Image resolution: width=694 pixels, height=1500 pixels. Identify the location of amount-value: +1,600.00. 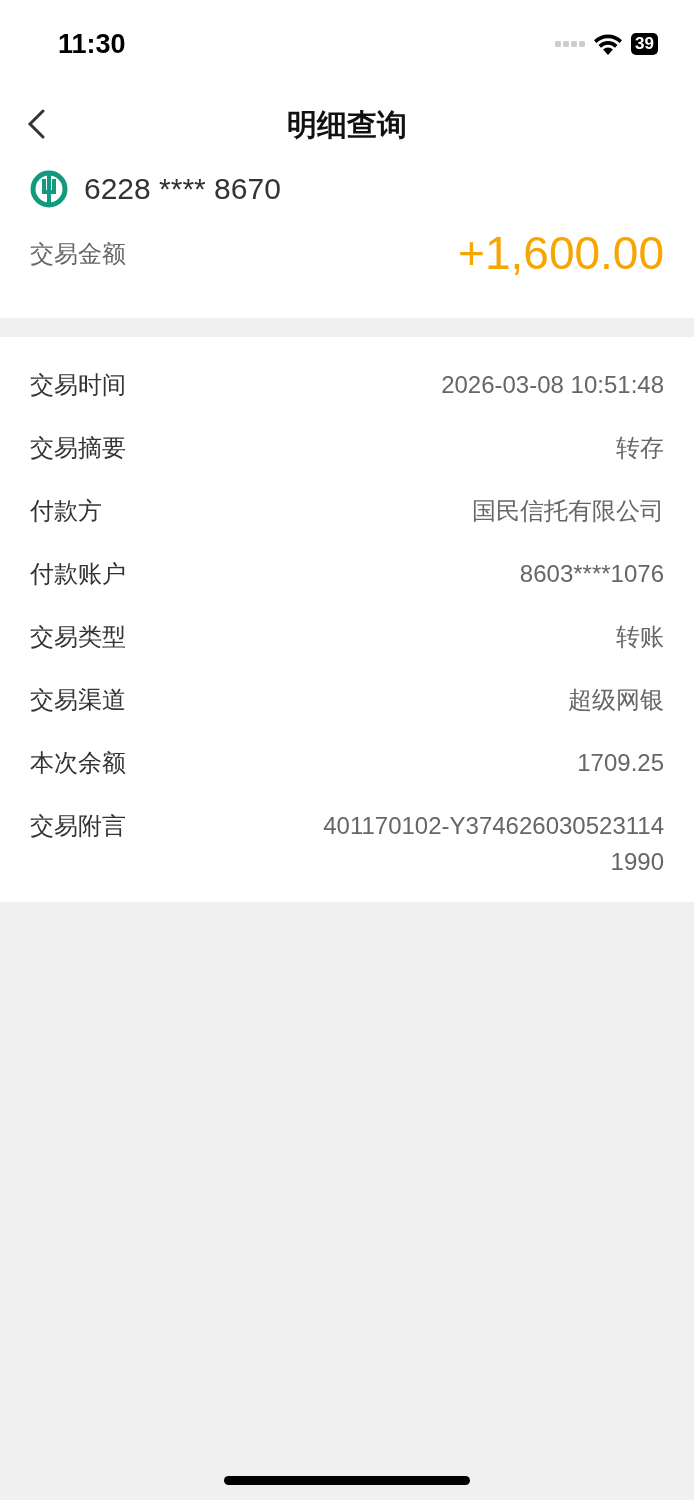
(561, 253).